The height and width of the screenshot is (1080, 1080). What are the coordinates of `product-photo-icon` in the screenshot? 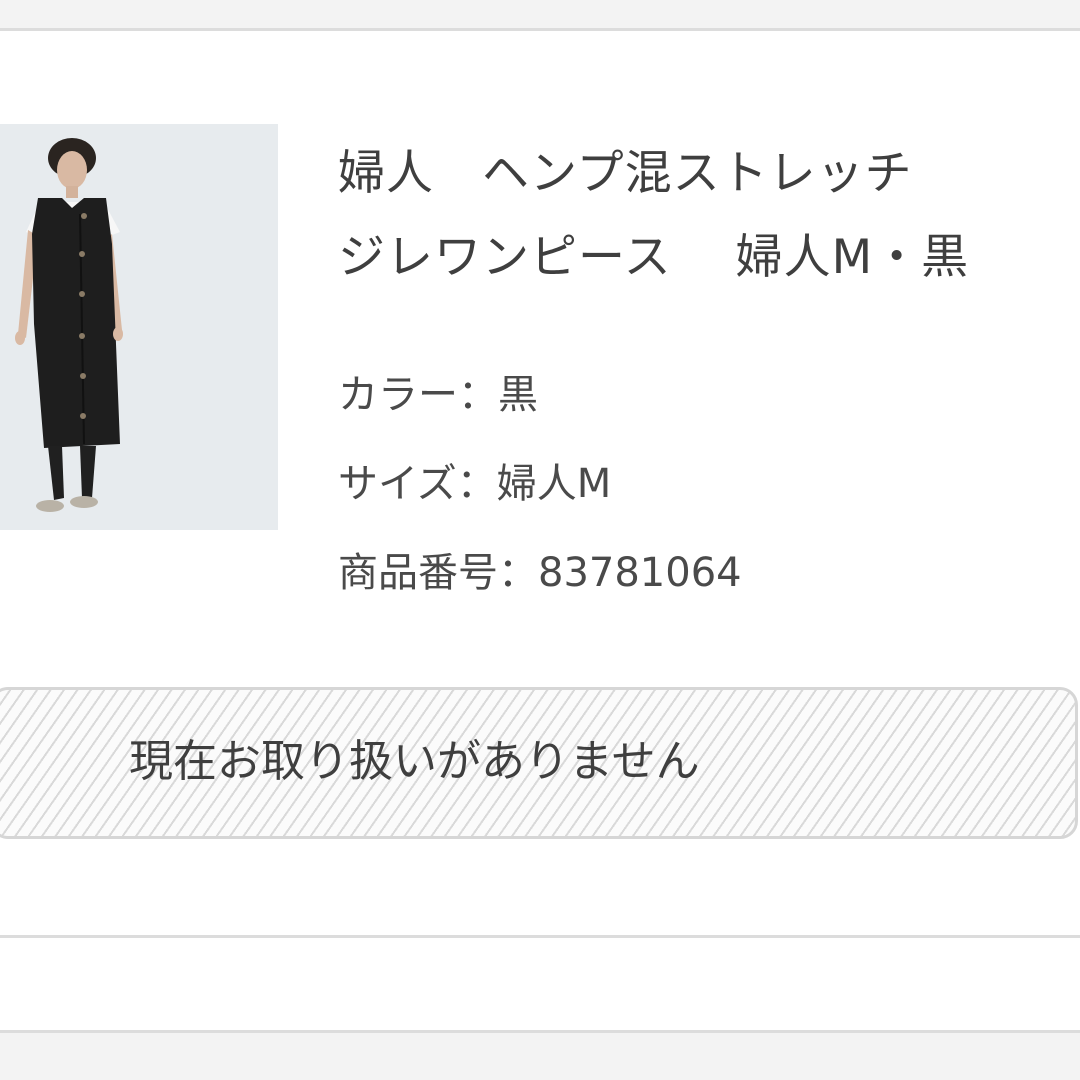 It's located at (139, 327).